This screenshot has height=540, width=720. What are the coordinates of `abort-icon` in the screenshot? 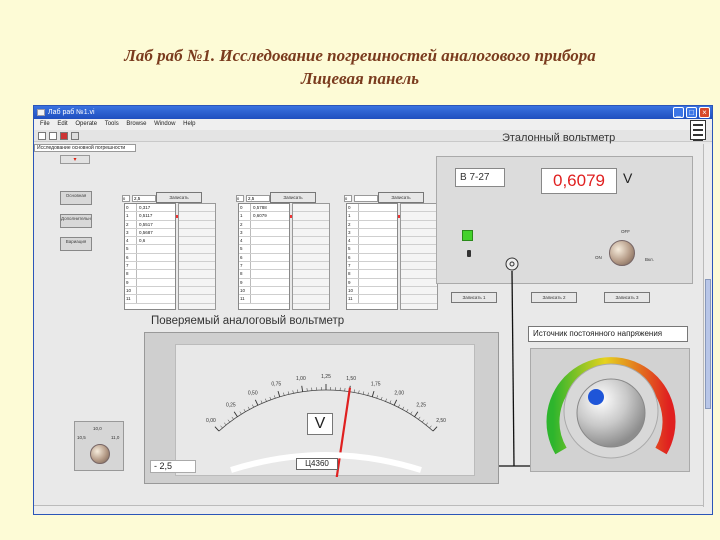 It's located at (64, 136).